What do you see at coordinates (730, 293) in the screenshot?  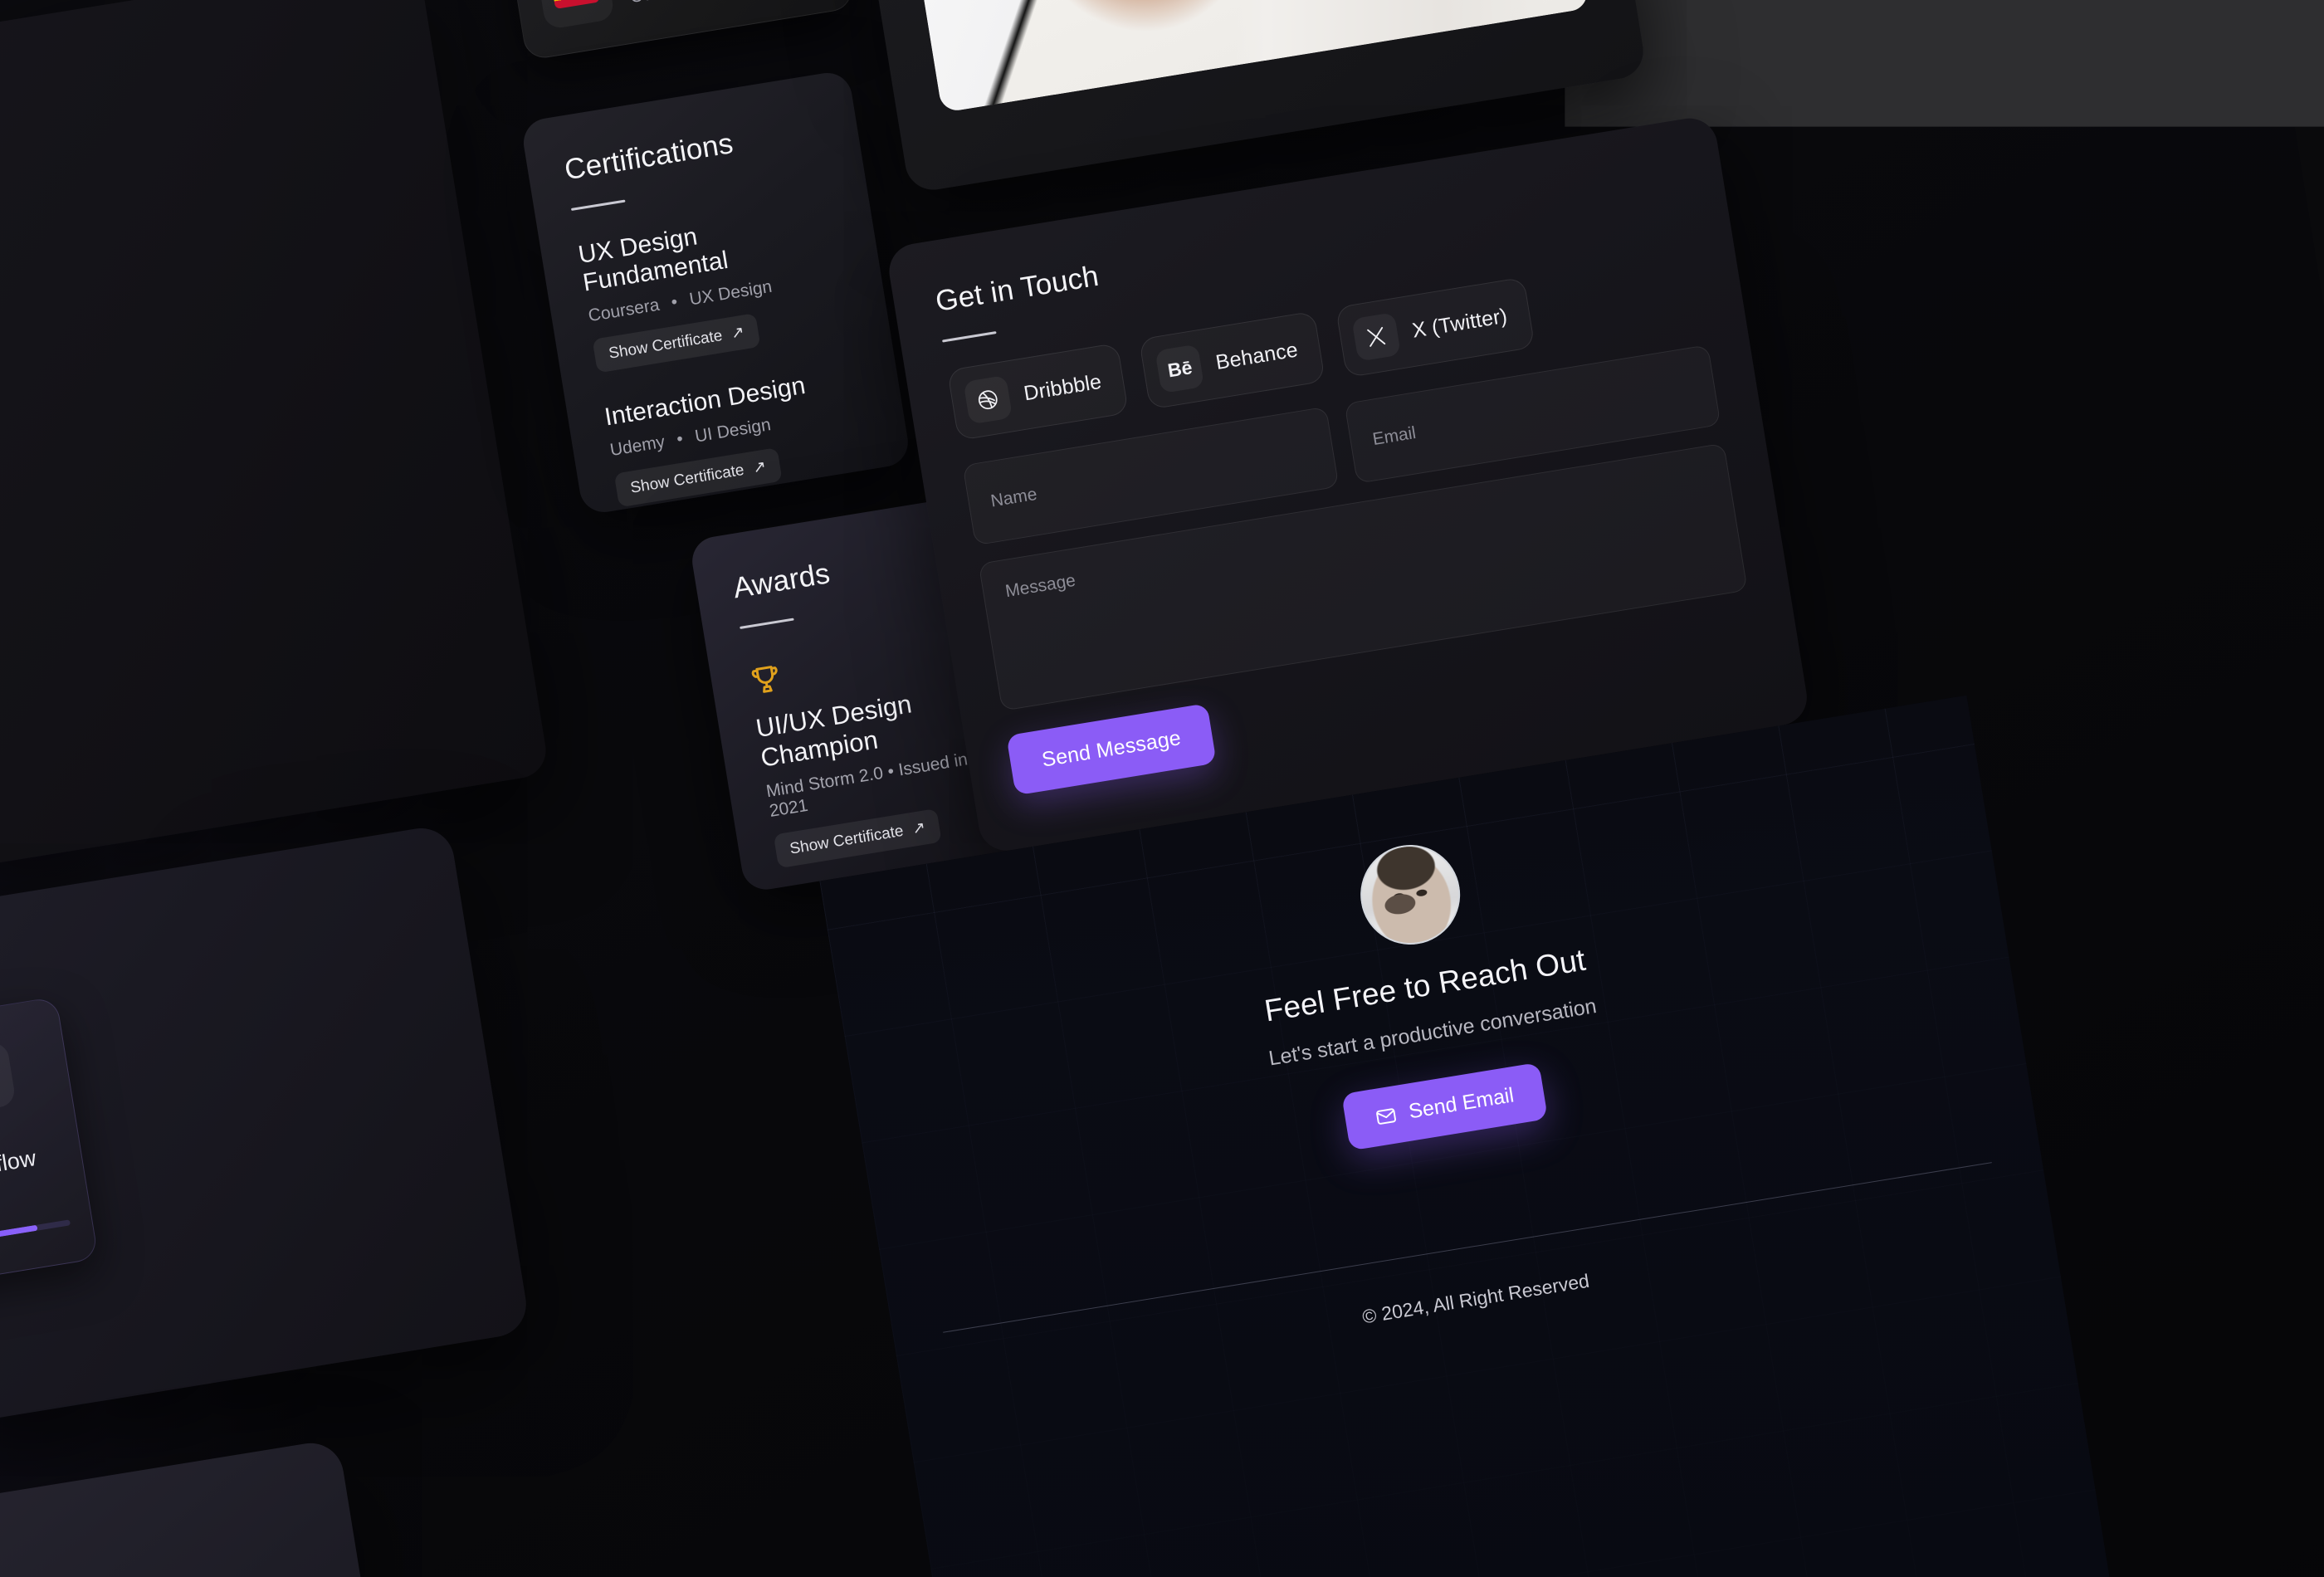 I see `certification-category: UX Design` at bounding box center [730, 293].